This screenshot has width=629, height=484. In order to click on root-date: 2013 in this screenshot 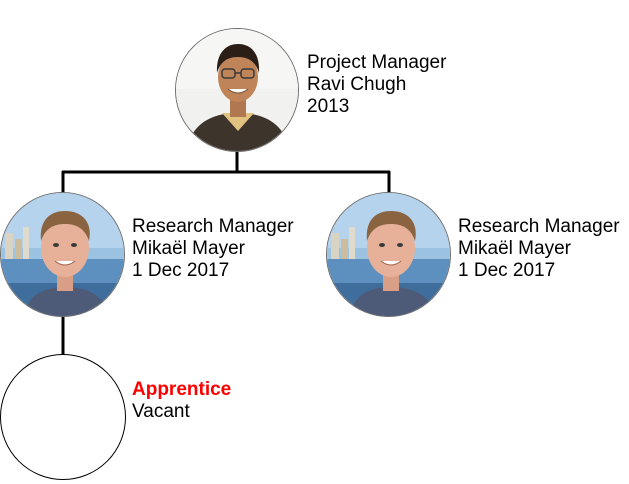, I will do `click(328, 106)`.